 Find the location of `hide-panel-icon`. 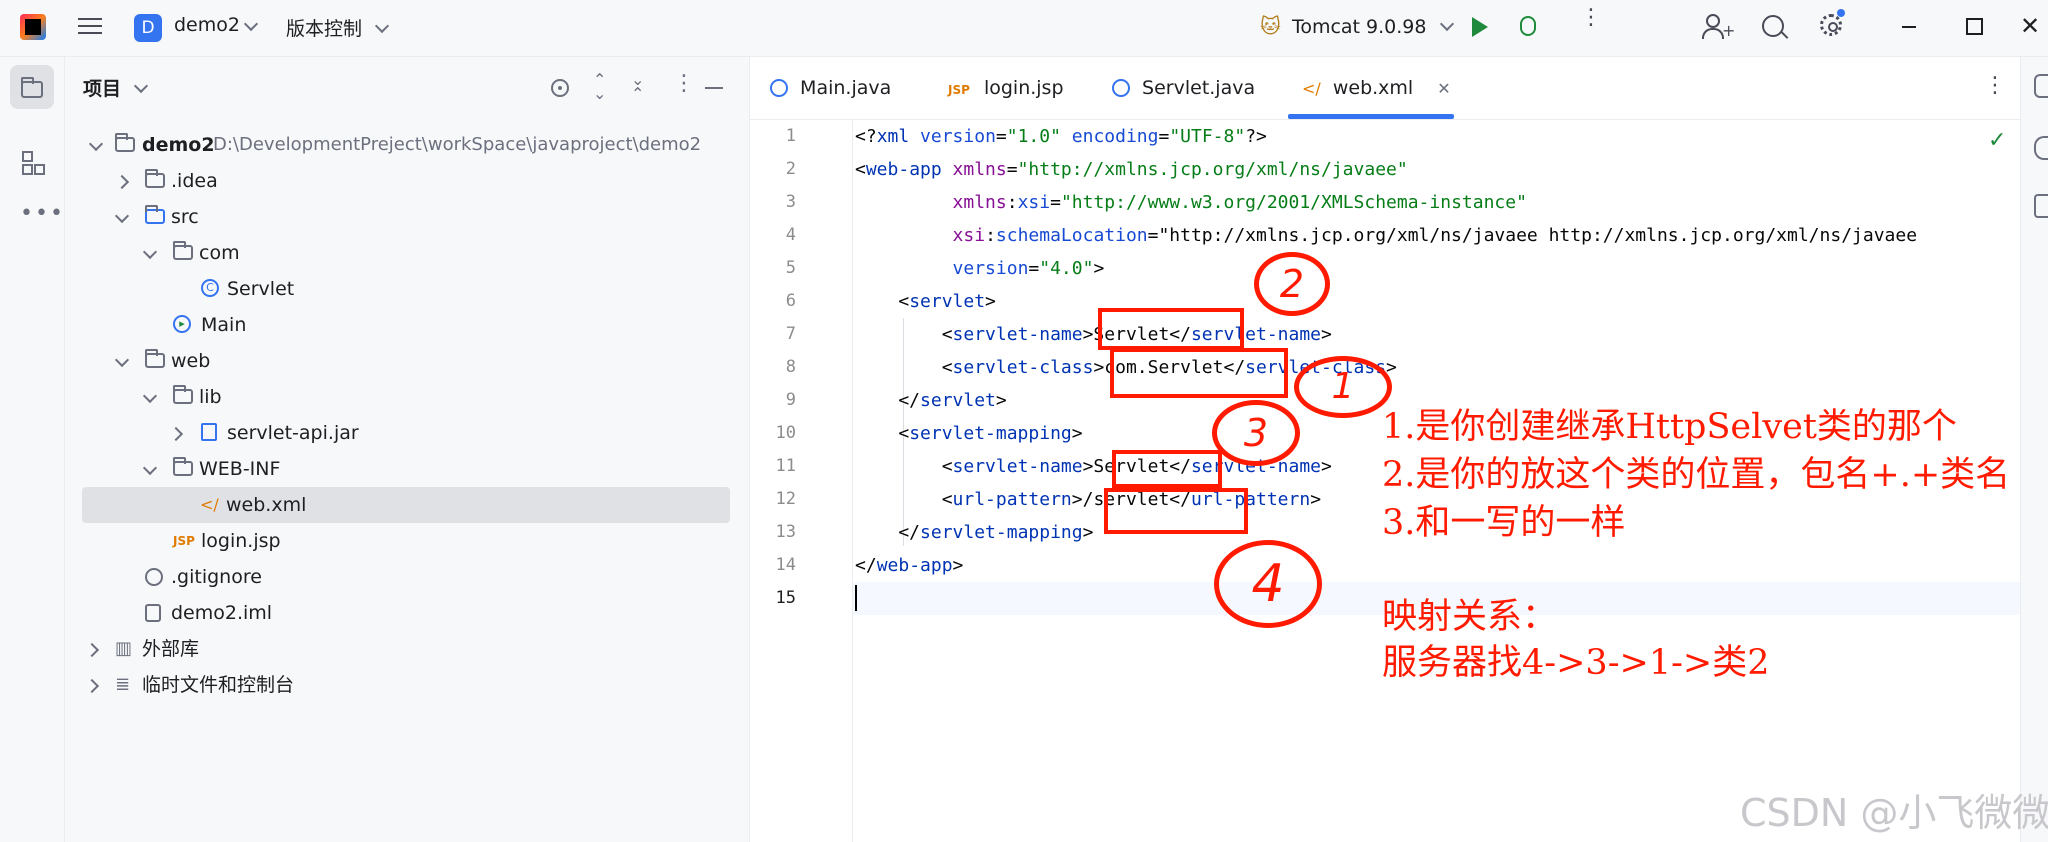

hide-panel-icon is located at coordinates (714, 88).